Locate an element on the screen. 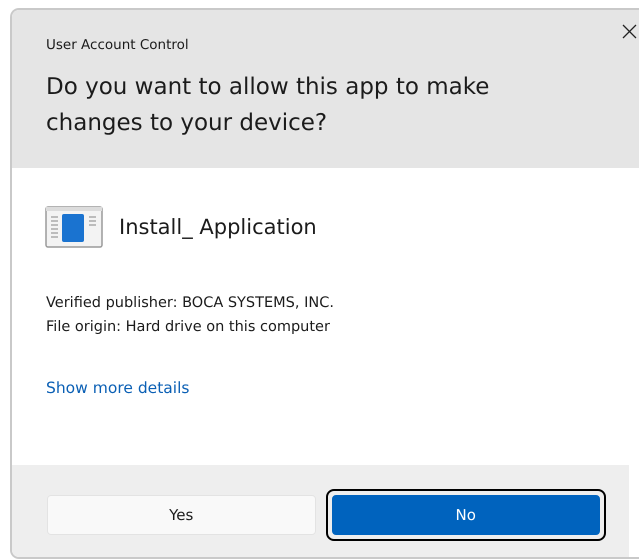  detail-text: File origin: Hard drive on this computer is located at coordinates (188, 327).